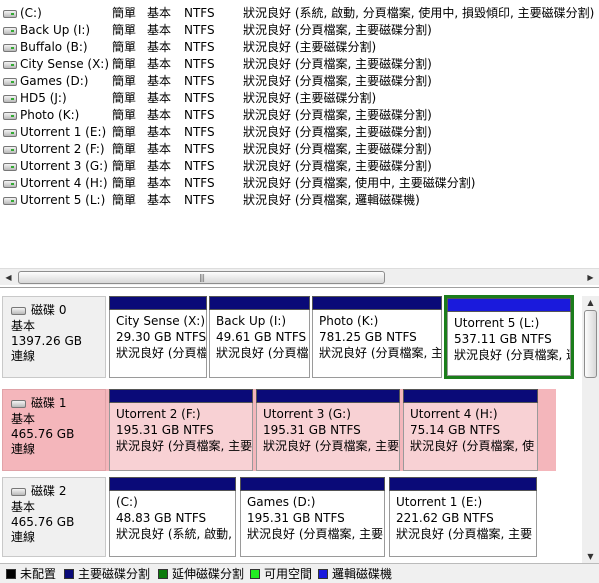 This screenshot has width=599, height=583. Describe the element at coordinates (512, 355) in the screenshot. I see `partition-status: 狀況良好 (分頁檔案, 邏` at that location.